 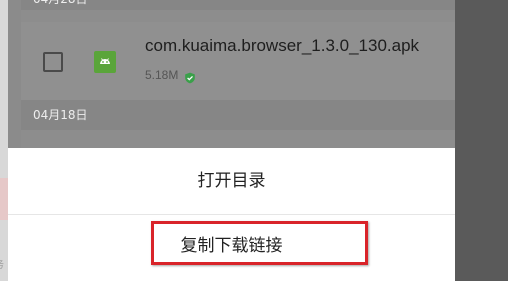 I want to click on select-checkbox, so click(x=53, y=62).